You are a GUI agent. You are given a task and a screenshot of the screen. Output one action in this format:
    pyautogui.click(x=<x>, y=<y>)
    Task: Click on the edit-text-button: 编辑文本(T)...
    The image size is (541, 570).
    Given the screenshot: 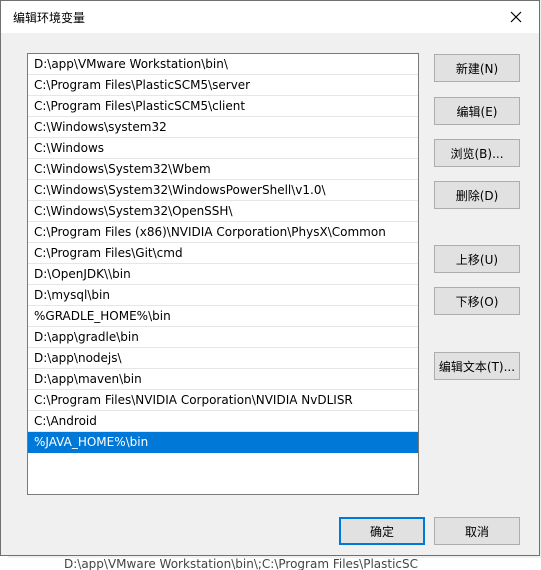 What is the action you would take?
    pyautogui.click(x=477, y=366)
    